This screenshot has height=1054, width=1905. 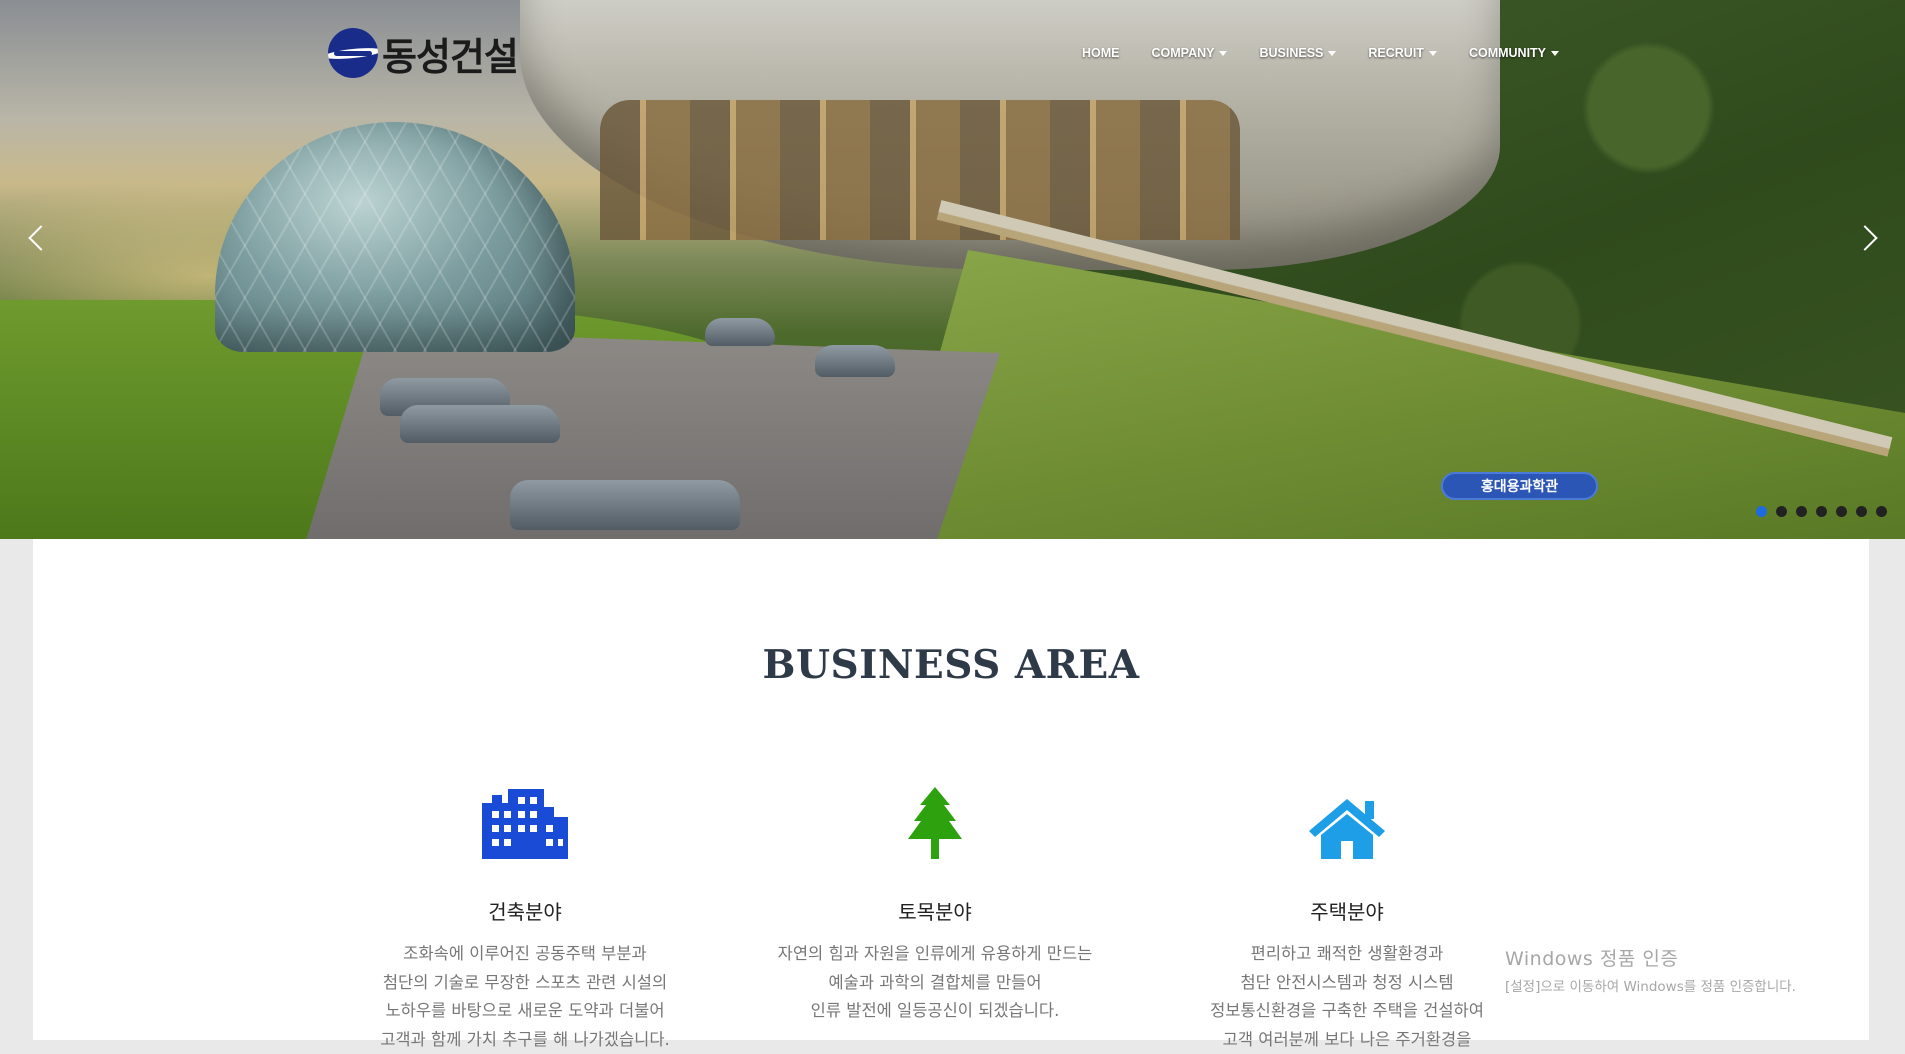 I want to click on logo-mark-icon, so click(x=353, y=53).